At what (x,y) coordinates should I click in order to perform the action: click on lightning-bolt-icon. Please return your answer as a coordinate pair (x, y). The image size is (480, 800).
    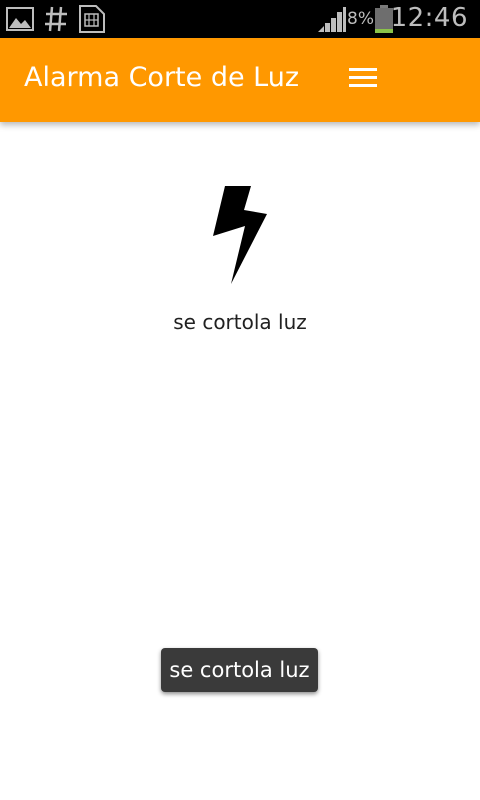
    Looking at the image, I should click on (240, 235).